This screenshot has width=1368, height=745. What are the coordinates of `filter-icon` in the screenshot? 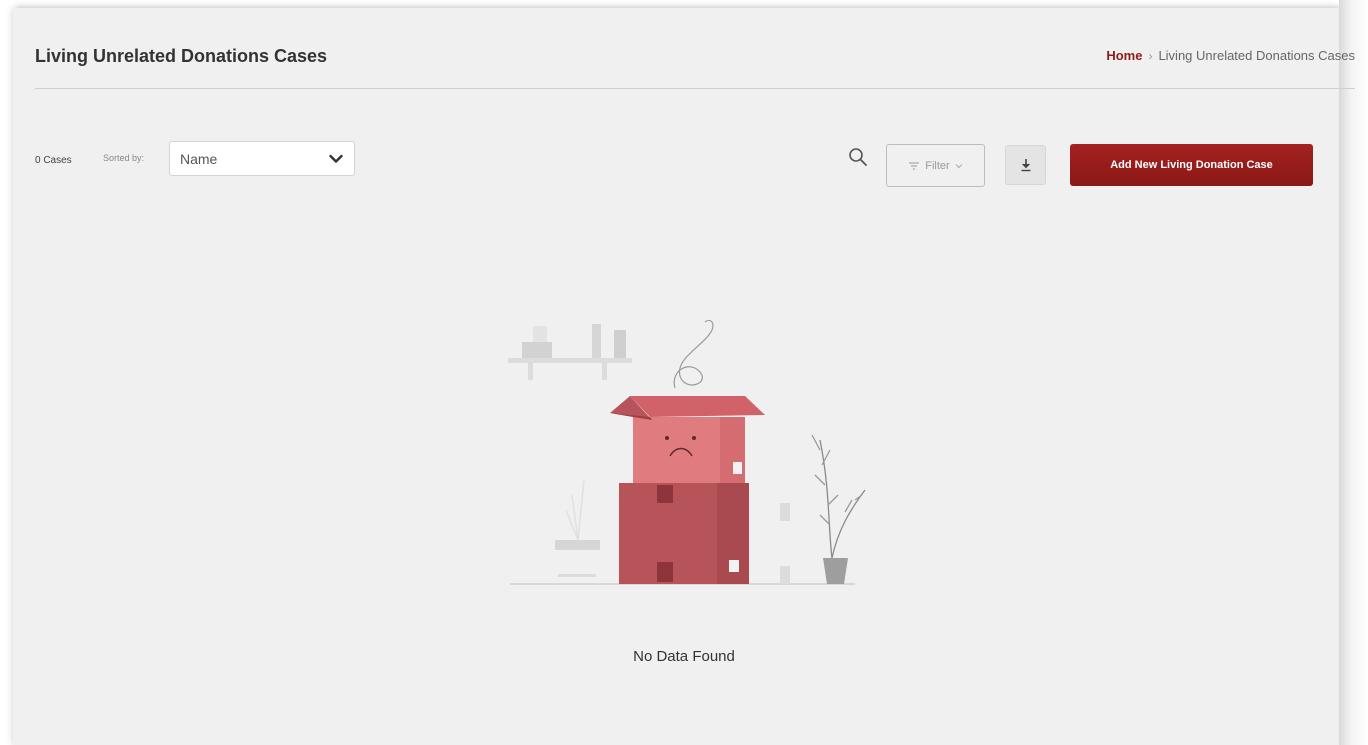 It's located at (914, 165).